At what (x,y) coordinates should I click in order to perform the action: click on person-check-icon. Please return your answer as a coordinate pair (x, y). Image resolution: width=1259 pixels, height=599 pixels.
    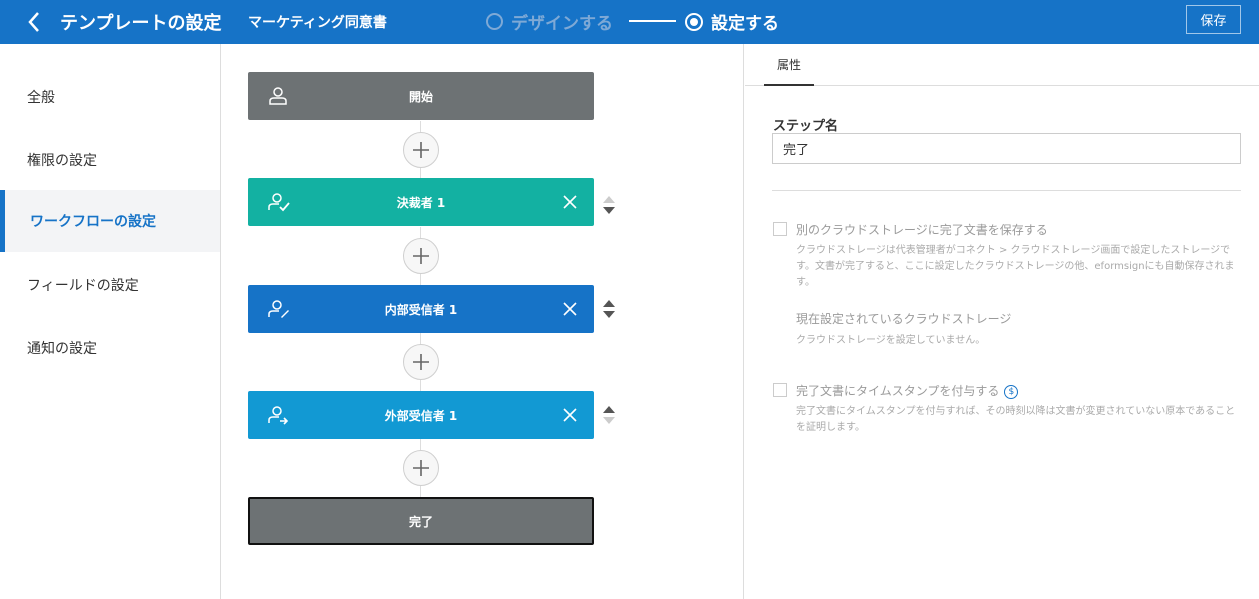
    Looking at the image, I should click on (279, 202).